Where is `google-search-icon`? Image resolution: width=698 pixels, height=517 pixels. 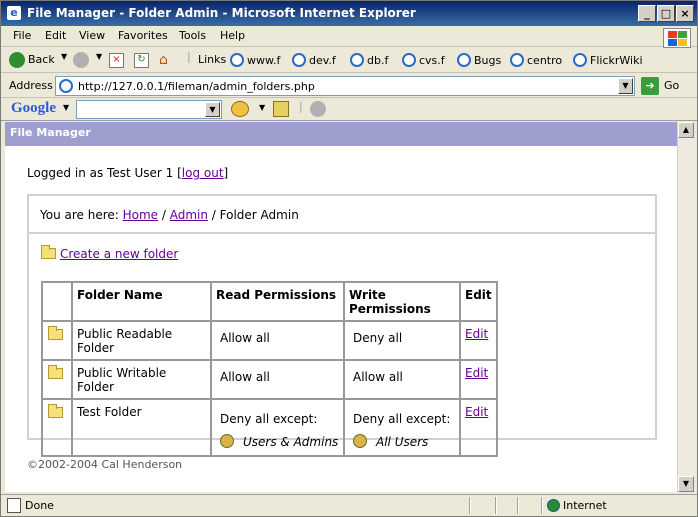 google-search-icon is located at coordinates (240, 109).